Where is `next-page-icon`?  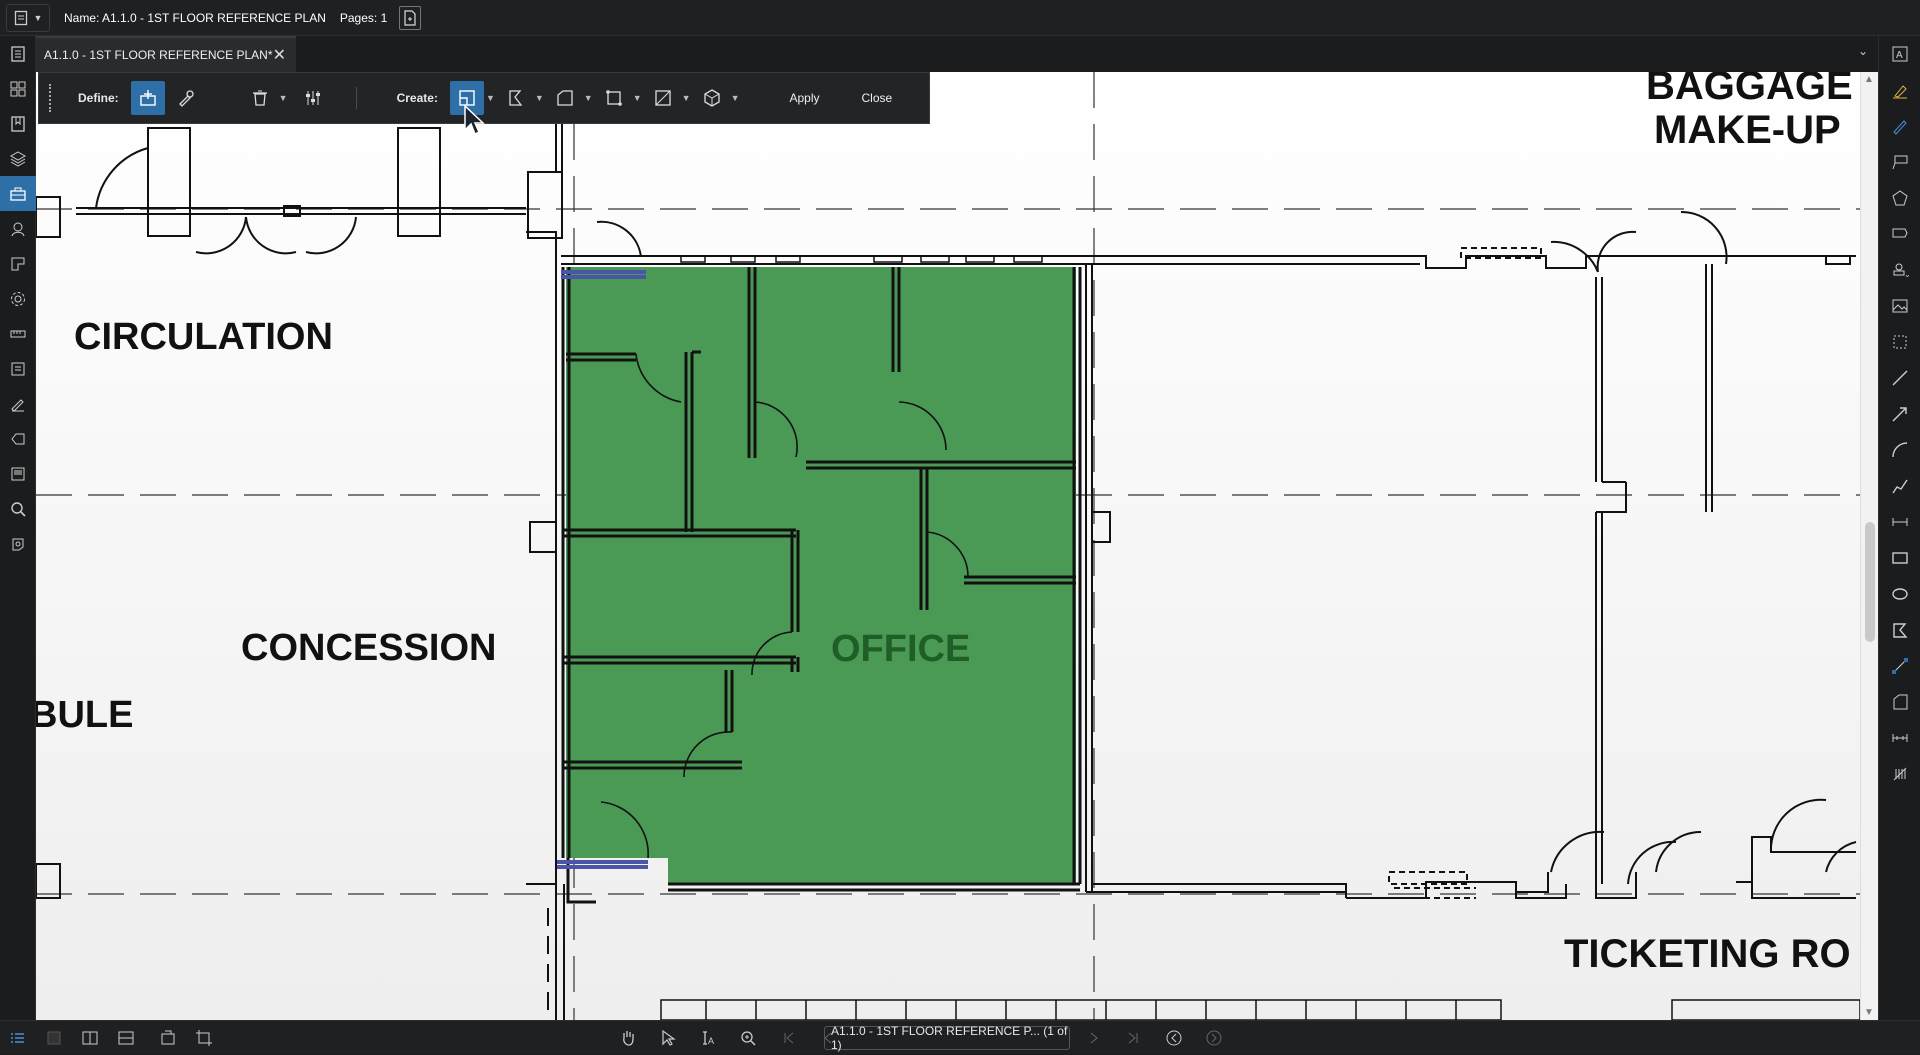
next-page-icon is located at coordinates (1094, 1038).